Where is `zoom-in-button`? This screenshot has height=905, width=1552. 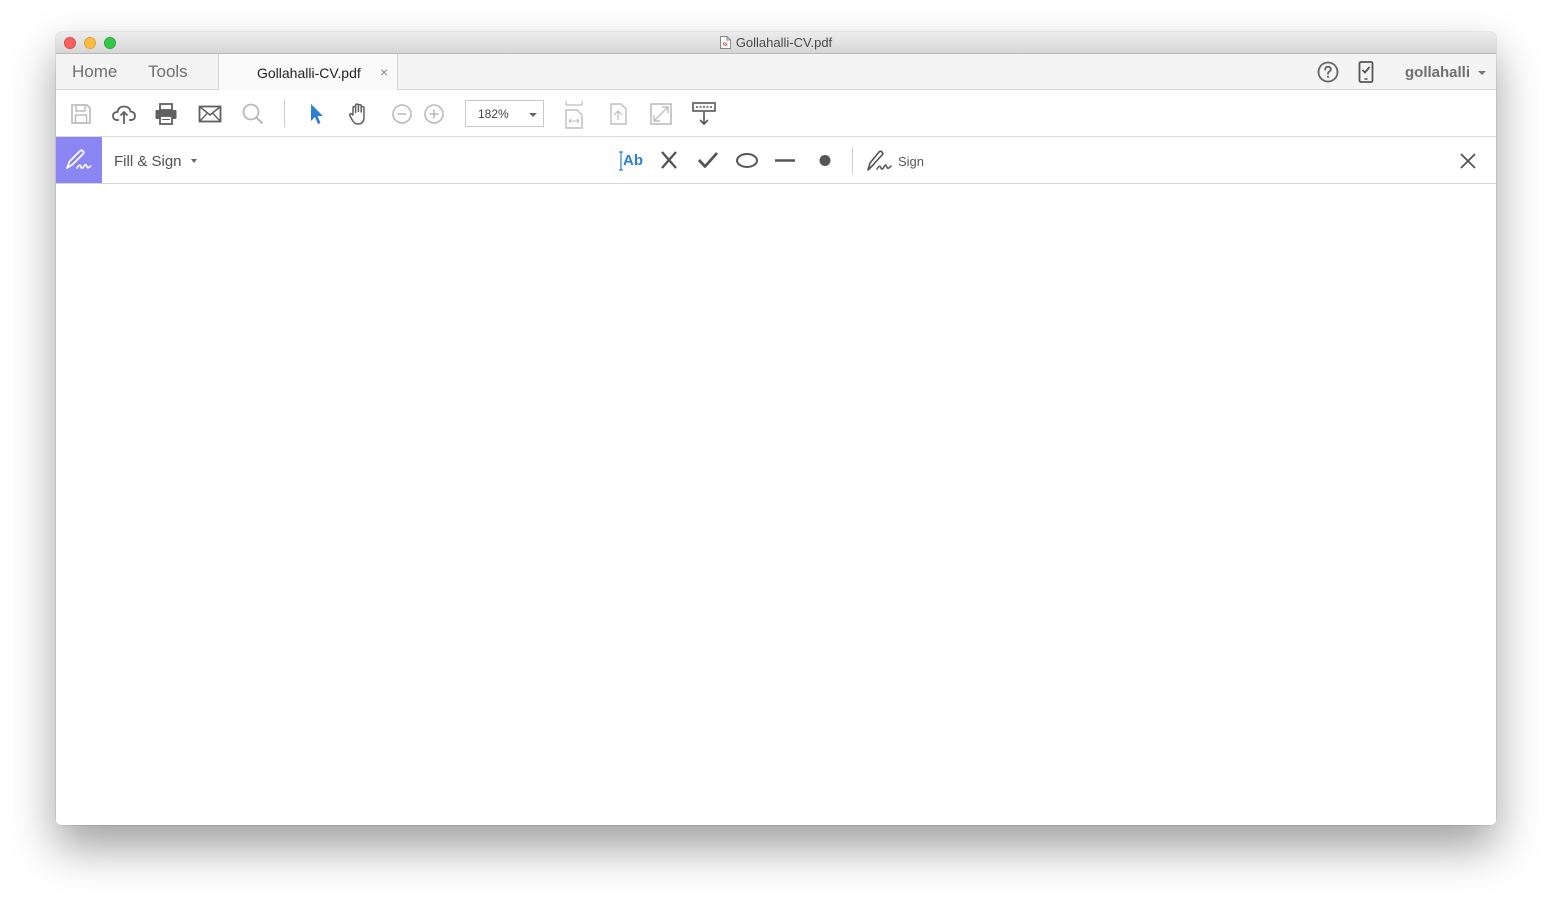 zoom-in-button is located at coordinates (434, 114).